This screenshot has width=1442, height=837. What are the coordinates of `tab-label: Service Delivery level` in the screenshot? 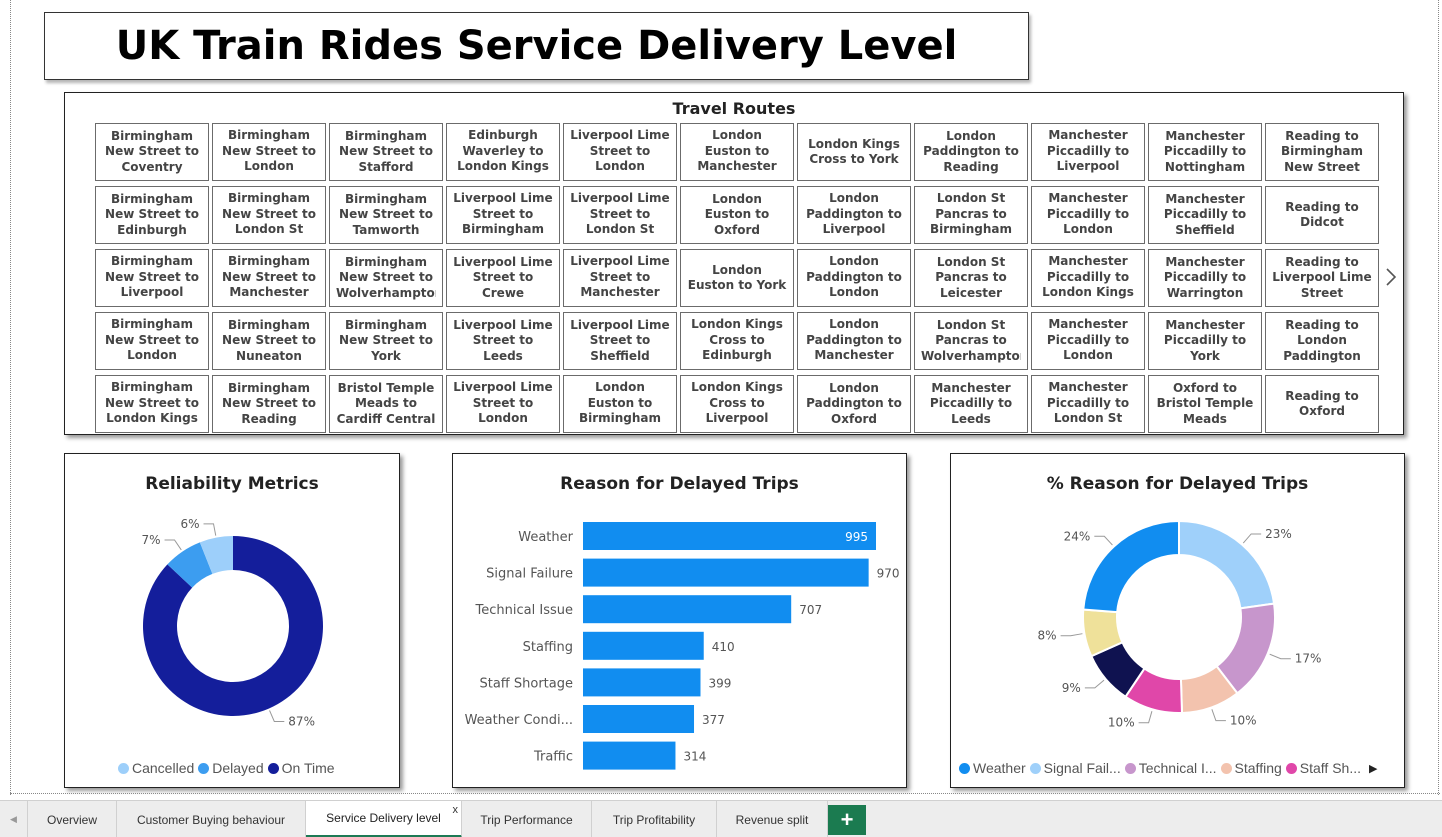 It's located at (383, 818).